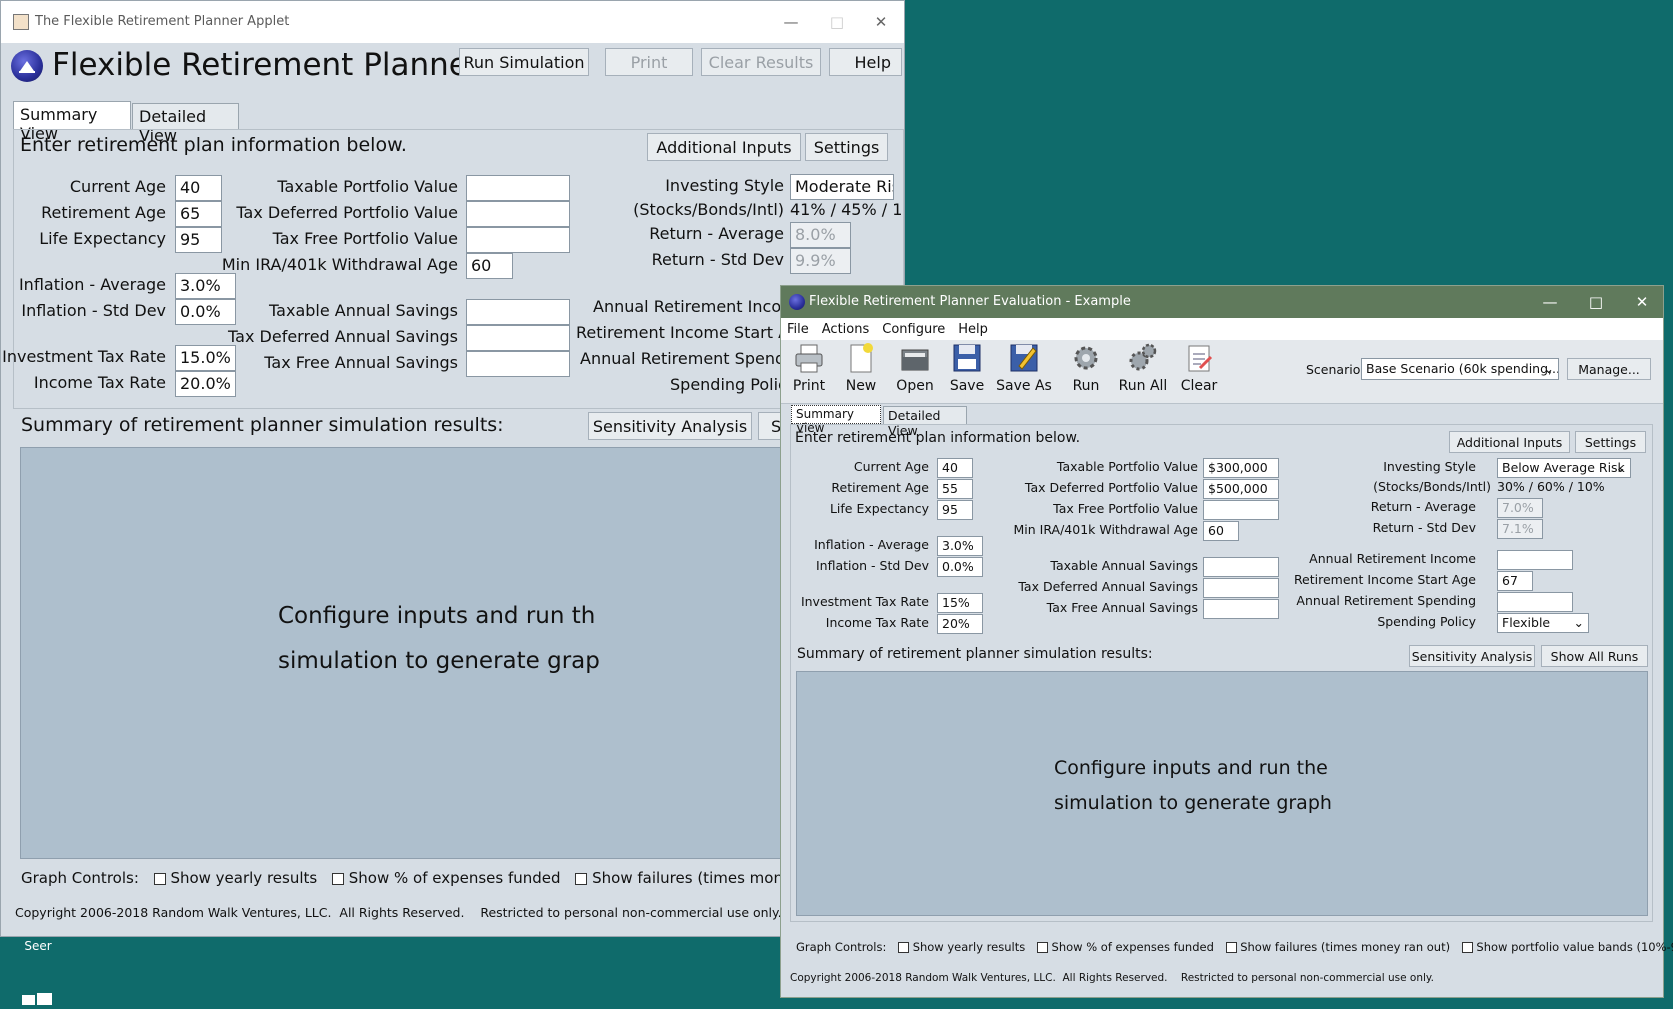 This screenshot has width=1673, height=1009. I want to click on annual-income-label: Annual Retirement Income, so click(1392, 558).